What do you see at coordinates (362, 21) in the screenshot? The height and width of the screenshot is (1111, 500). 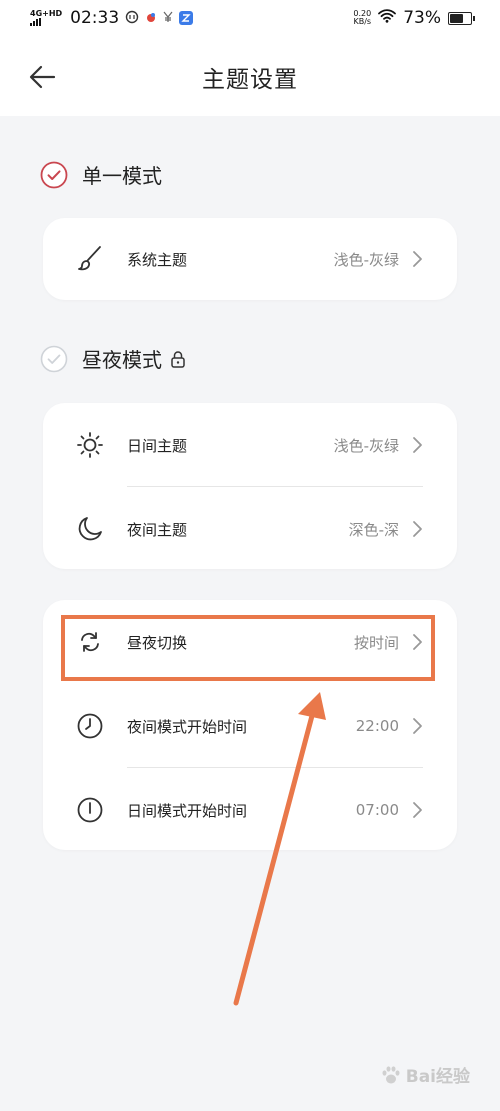 I see `speed-unit: KB/s` at bounding box center [362, 21].